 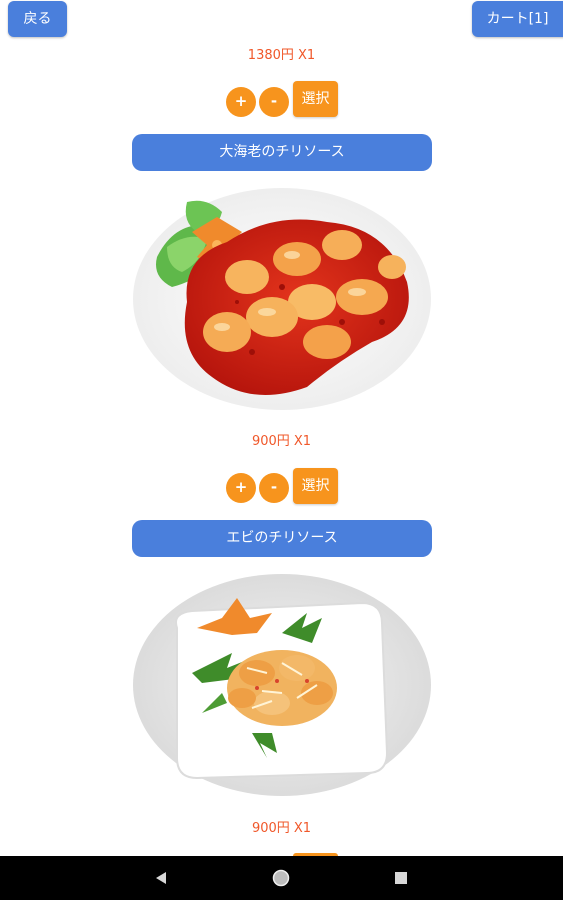 What do you see at coordinates (282, 152) in the screenshot?
I see `dish-name-bar: 大海老のチリソース` at bounding box center [282, 152].